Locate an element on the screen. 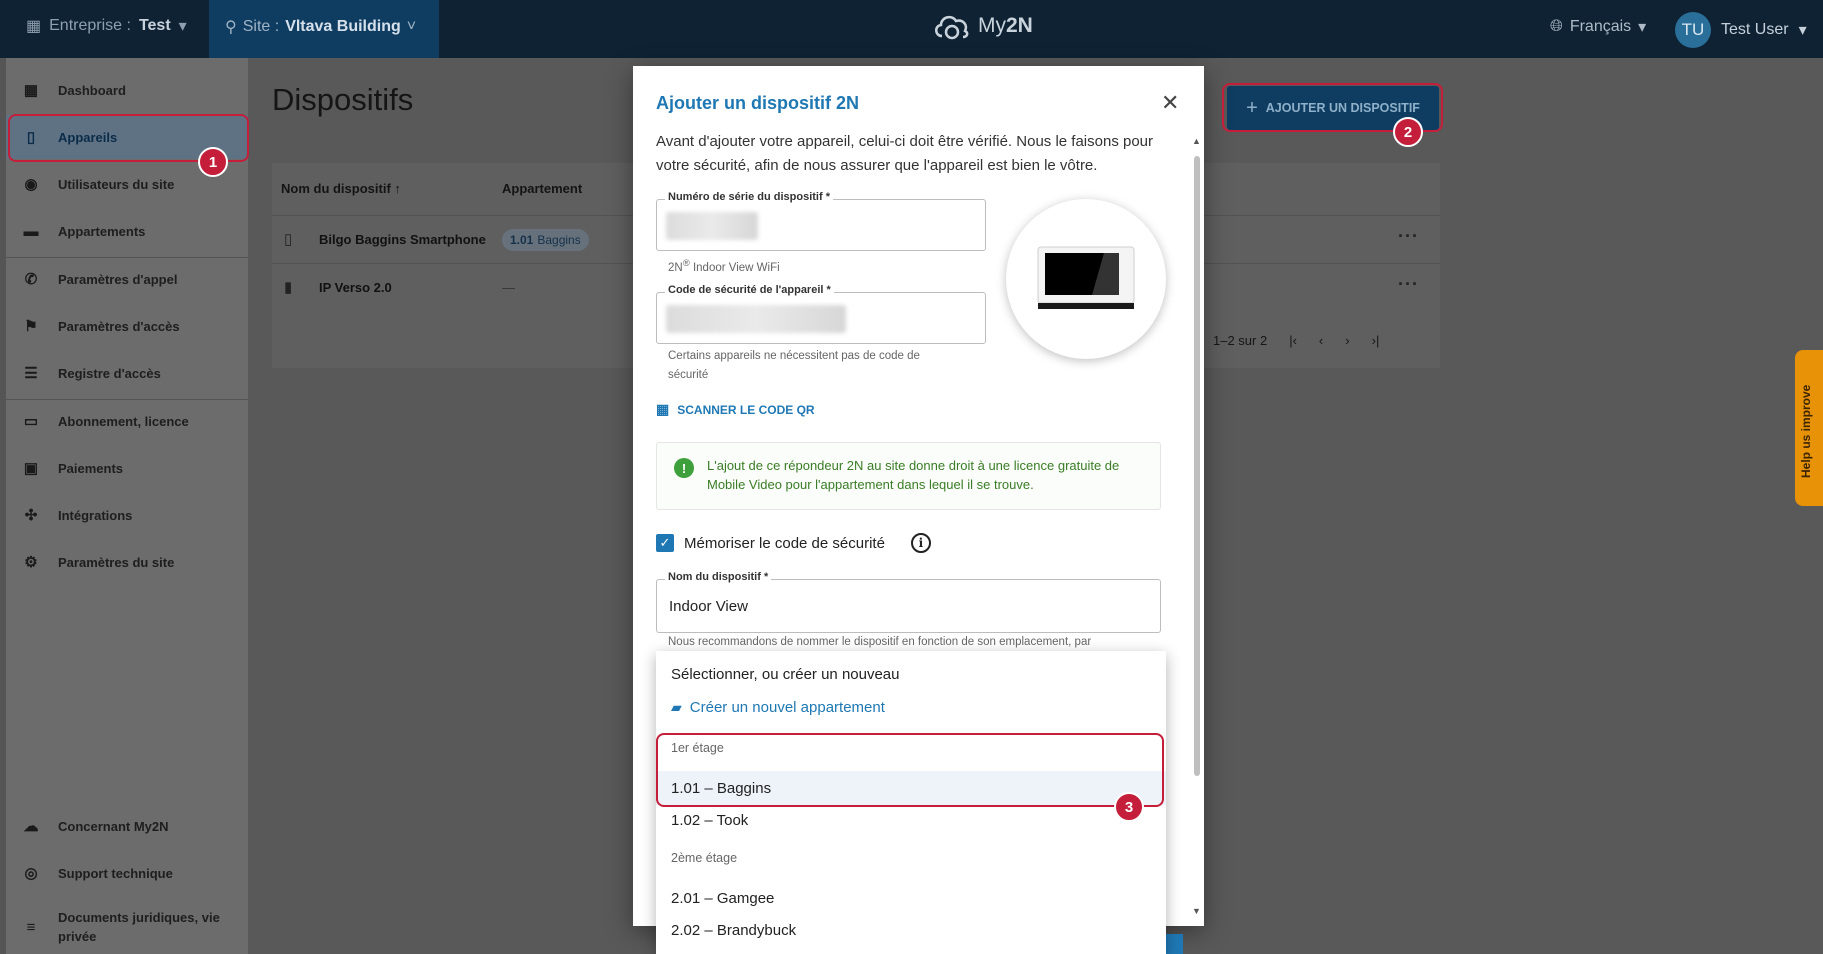  serial-number-label: Numéro de série du dispositif * is located at coordinates (749, 197).